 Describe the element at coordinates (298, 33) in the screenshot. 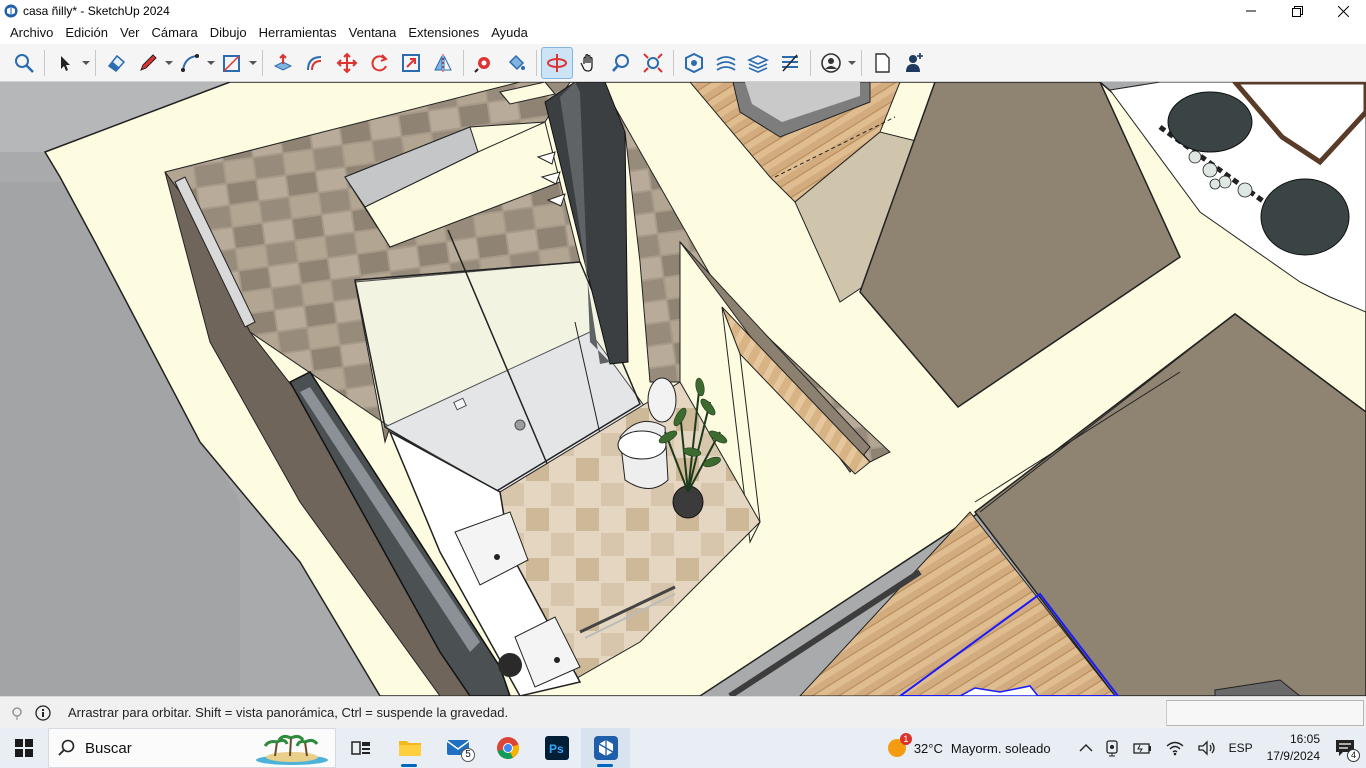

I see `menu-herramientas: Herramientas` at that location.